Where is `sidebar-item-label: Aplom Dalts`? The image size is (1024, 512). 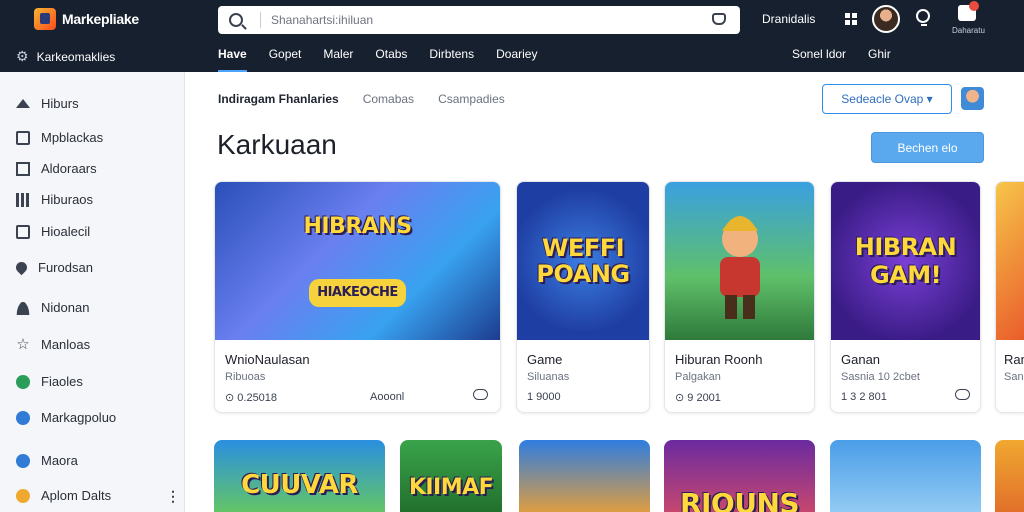
sidebar-item-label: Aplom Dalts is located at coordinates (76, 495).